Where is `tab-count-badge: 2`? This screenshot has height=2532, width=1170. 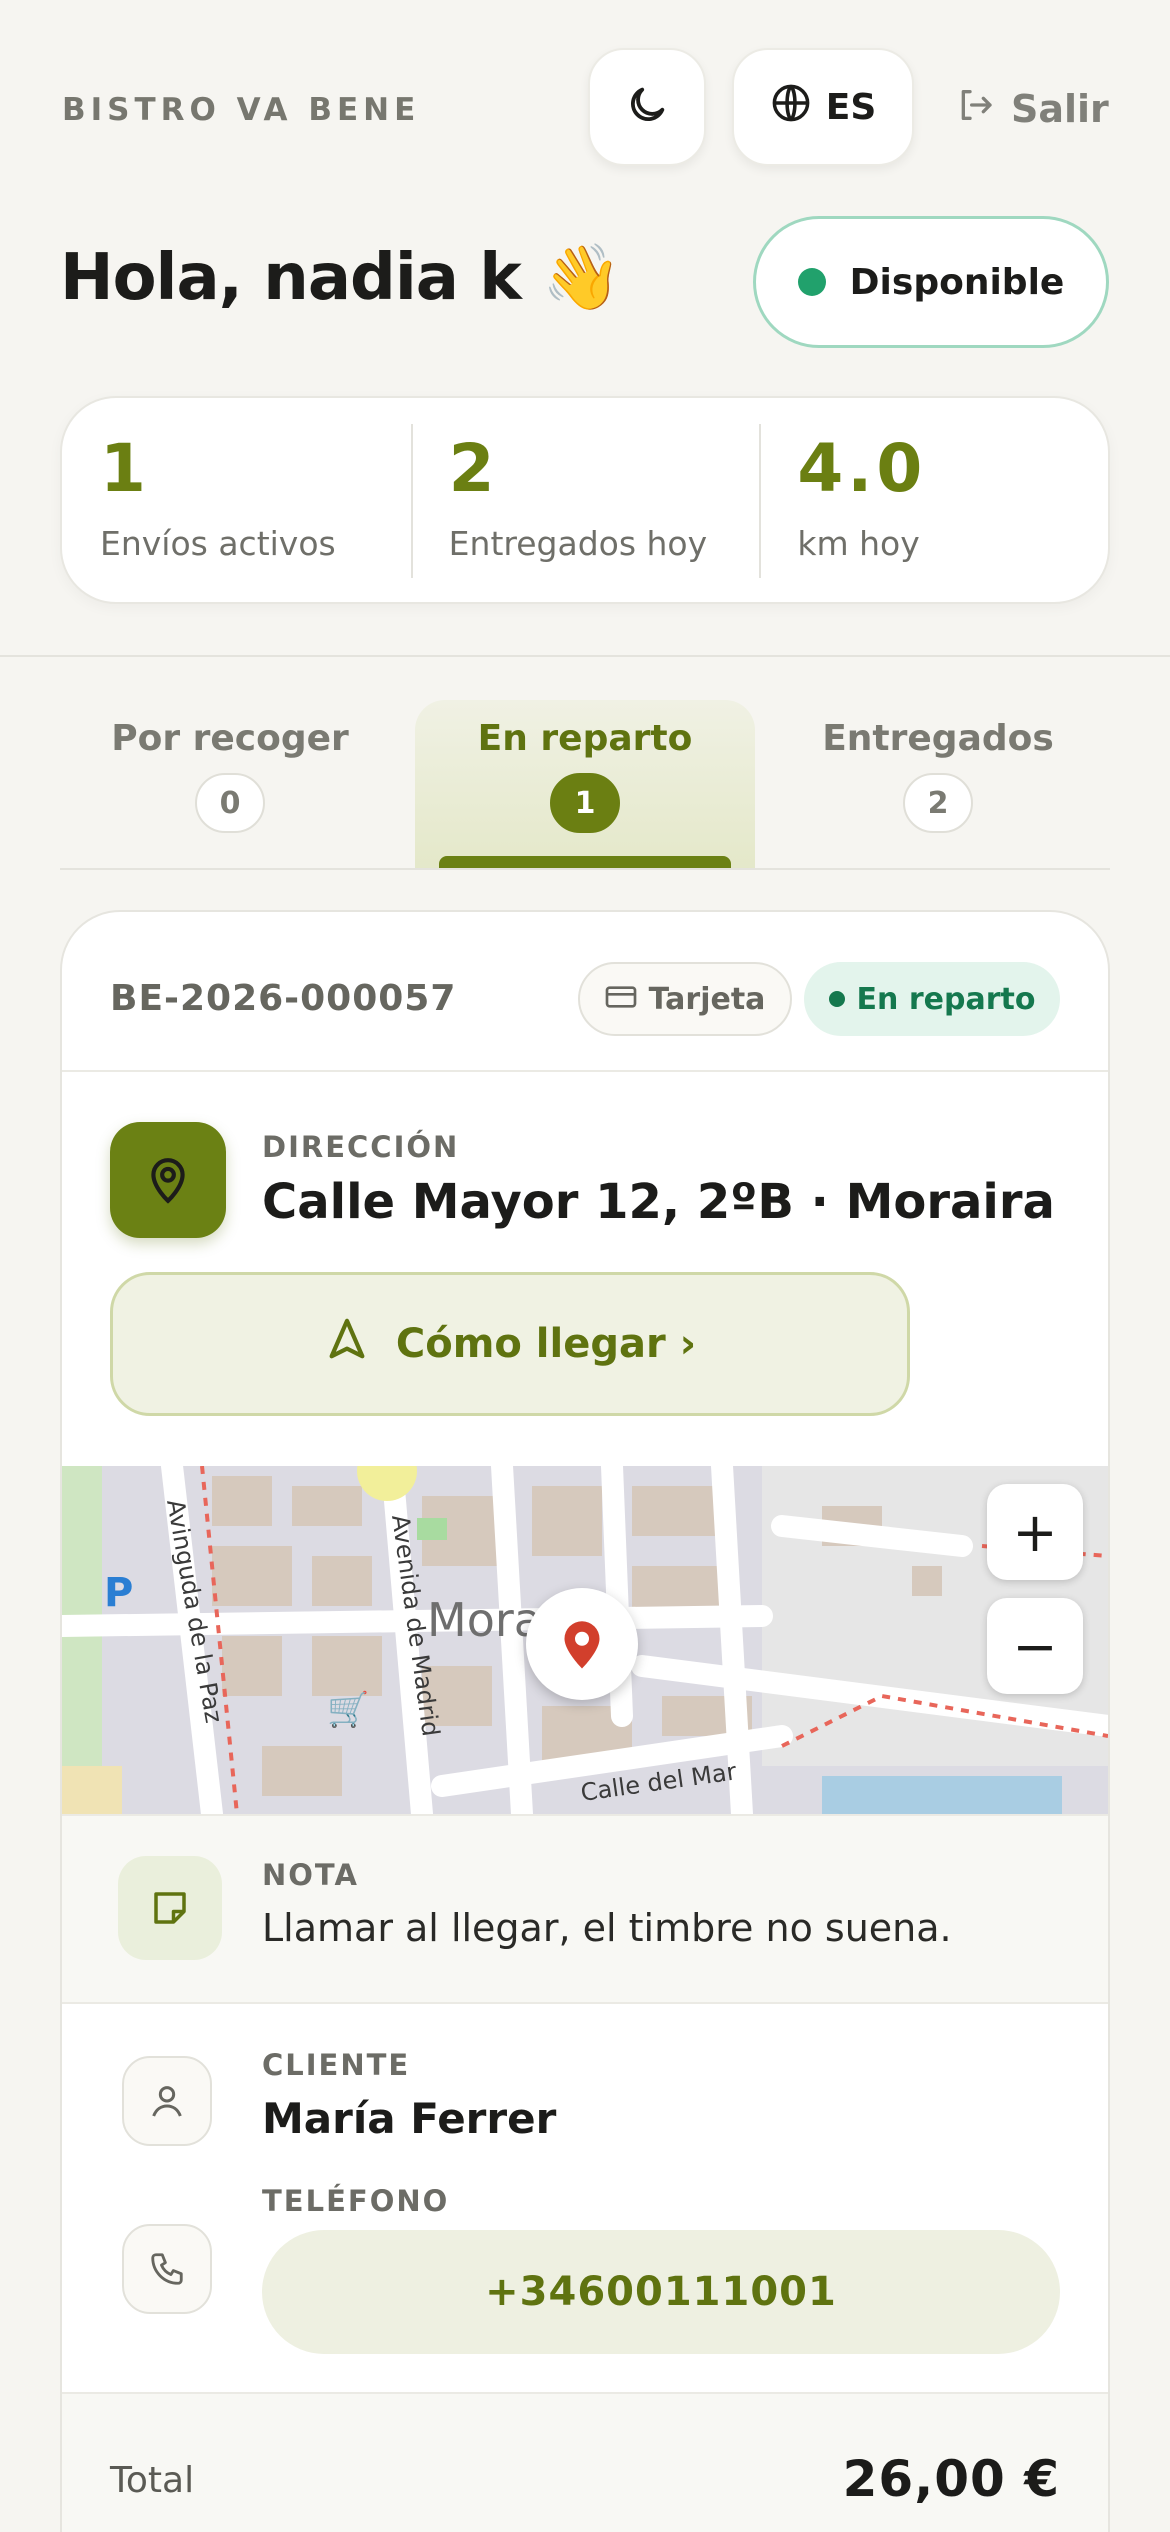
tab-count-badge: 2 is located at coordinates (938, 803).